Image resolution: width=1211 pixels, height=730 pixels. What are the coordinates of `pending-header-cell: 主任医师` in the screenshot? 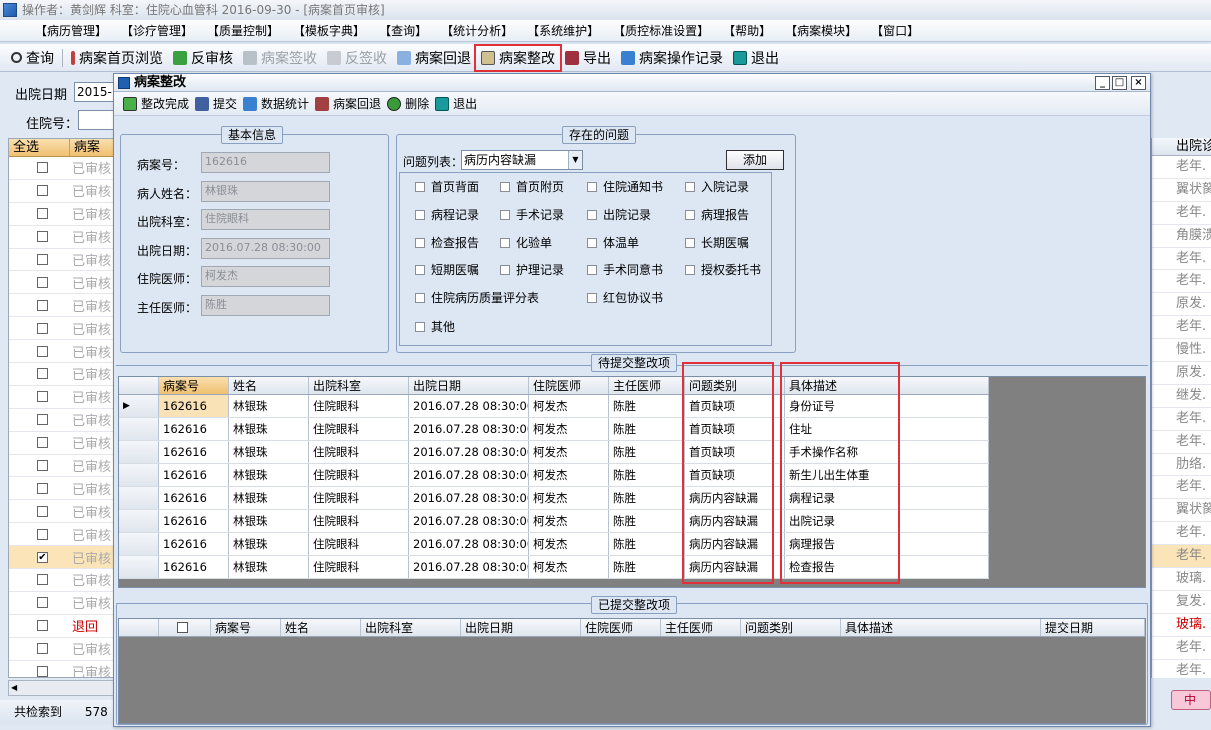 It's located at (647, 385).